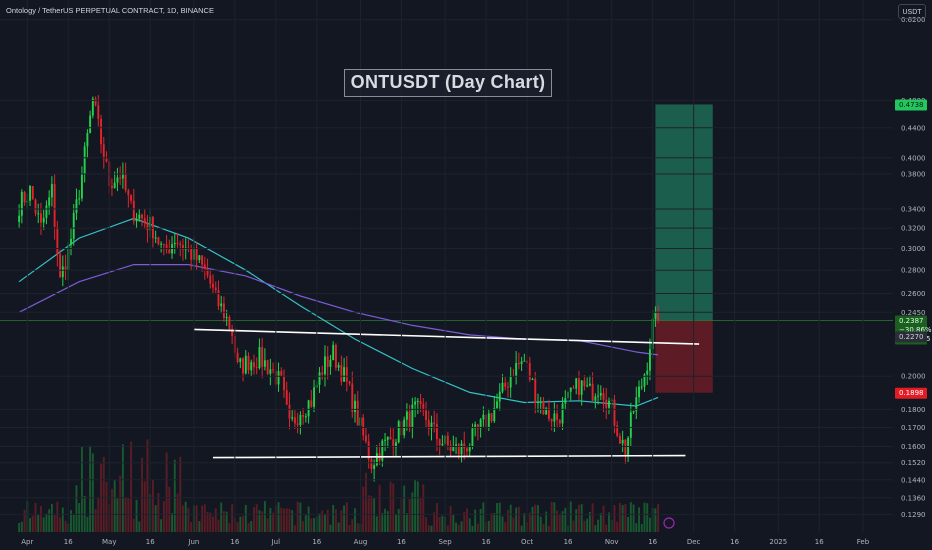 The width and height of the screenshot is (932, 550). I want to click on x-tick-label: 2025, so click(778, 542).